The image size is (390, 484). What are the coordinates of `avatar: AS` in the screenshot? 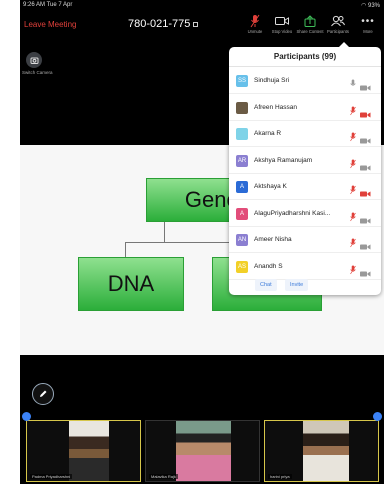 It's located at (242, 266).